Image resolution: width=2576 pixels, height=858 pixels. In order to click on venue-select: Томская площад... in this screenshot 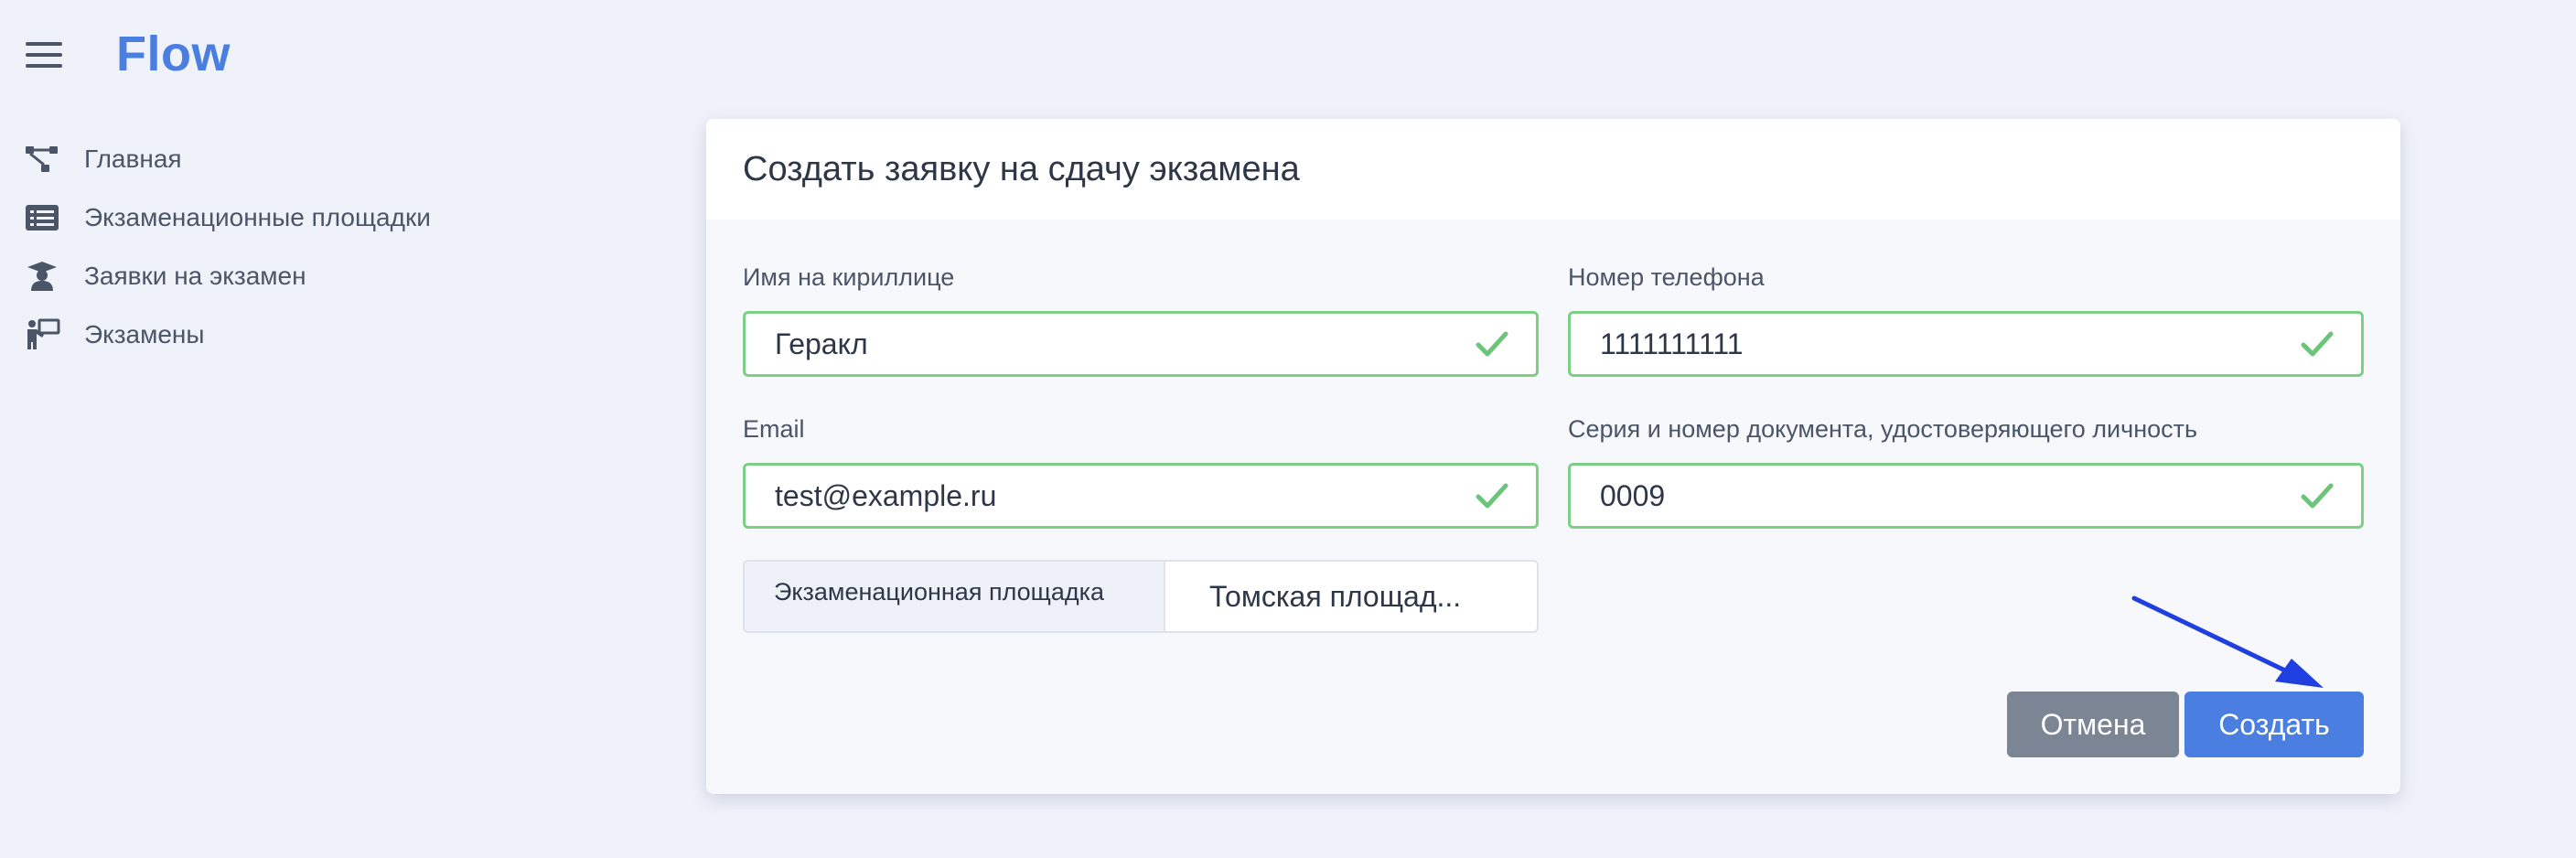, I will do `click(1351, 596)`.